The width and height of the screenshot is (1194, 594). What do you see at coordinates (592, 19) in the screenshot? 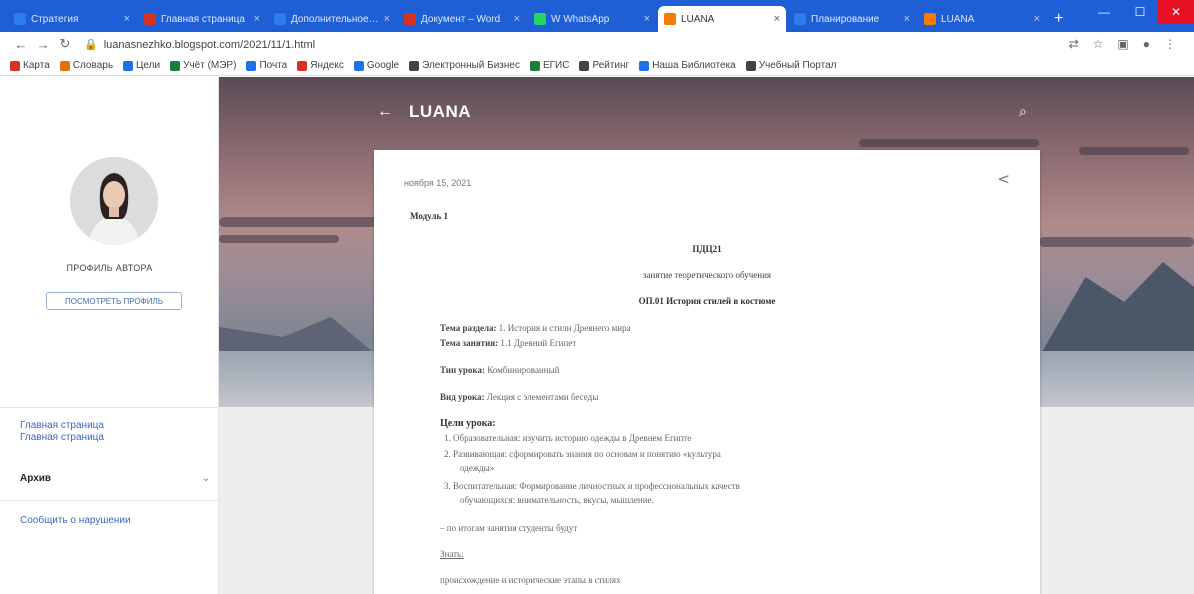
I see `browser-tab: W WhatsApp ×` at bounding box center [592, 19].